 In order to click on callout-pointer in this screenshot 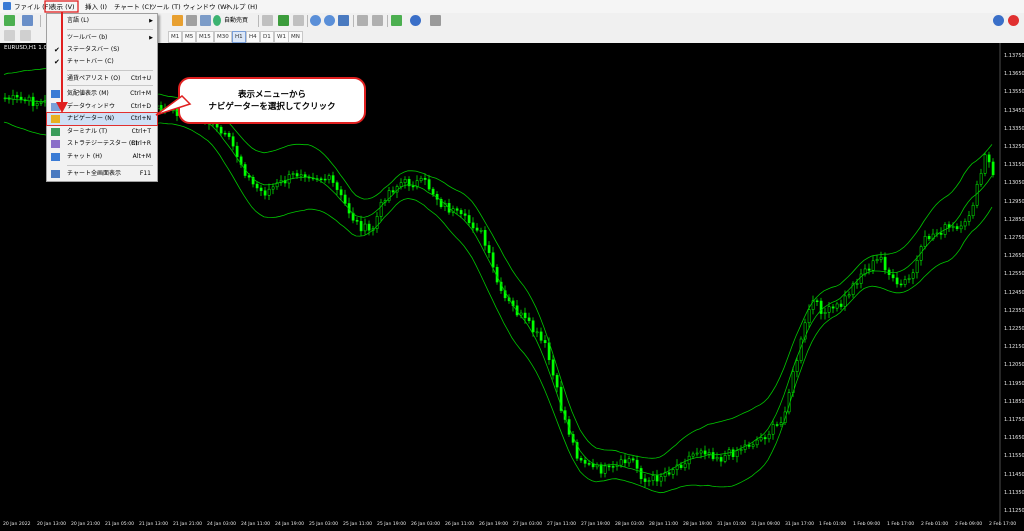, I will do `click(173, 105)`.